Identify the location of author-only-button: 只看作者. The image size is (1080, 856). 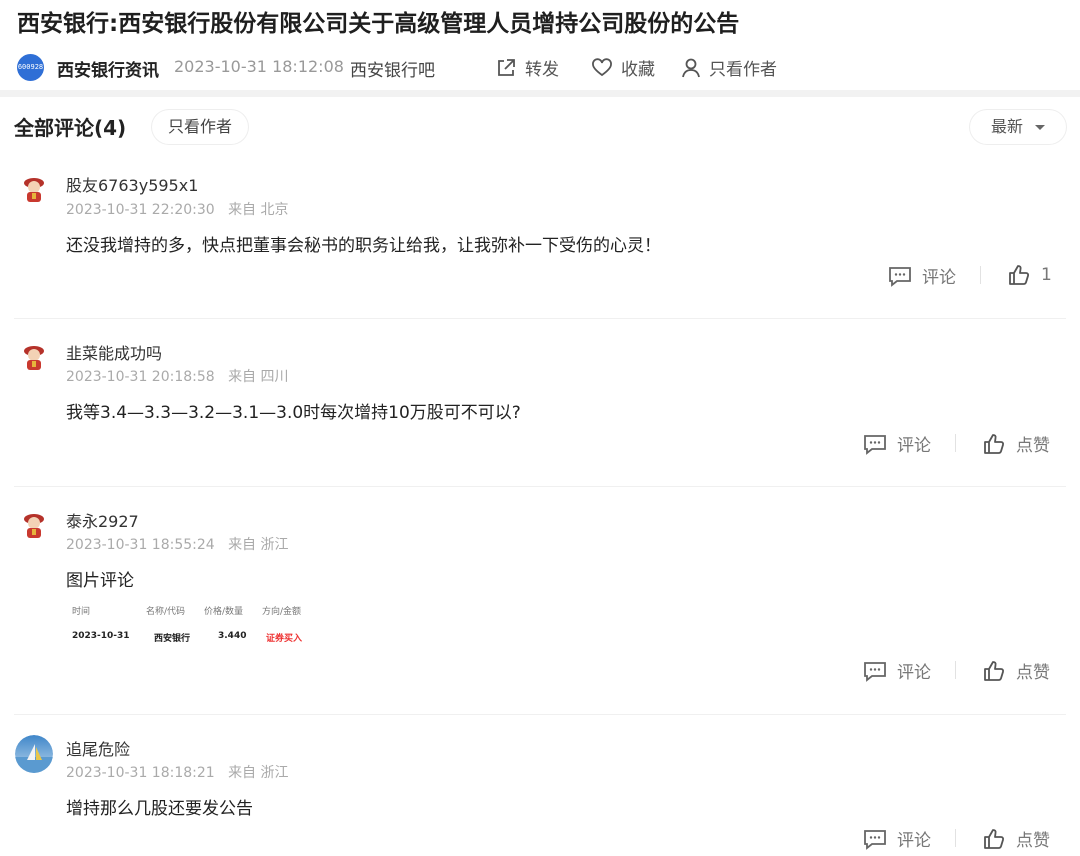
(729, 67).